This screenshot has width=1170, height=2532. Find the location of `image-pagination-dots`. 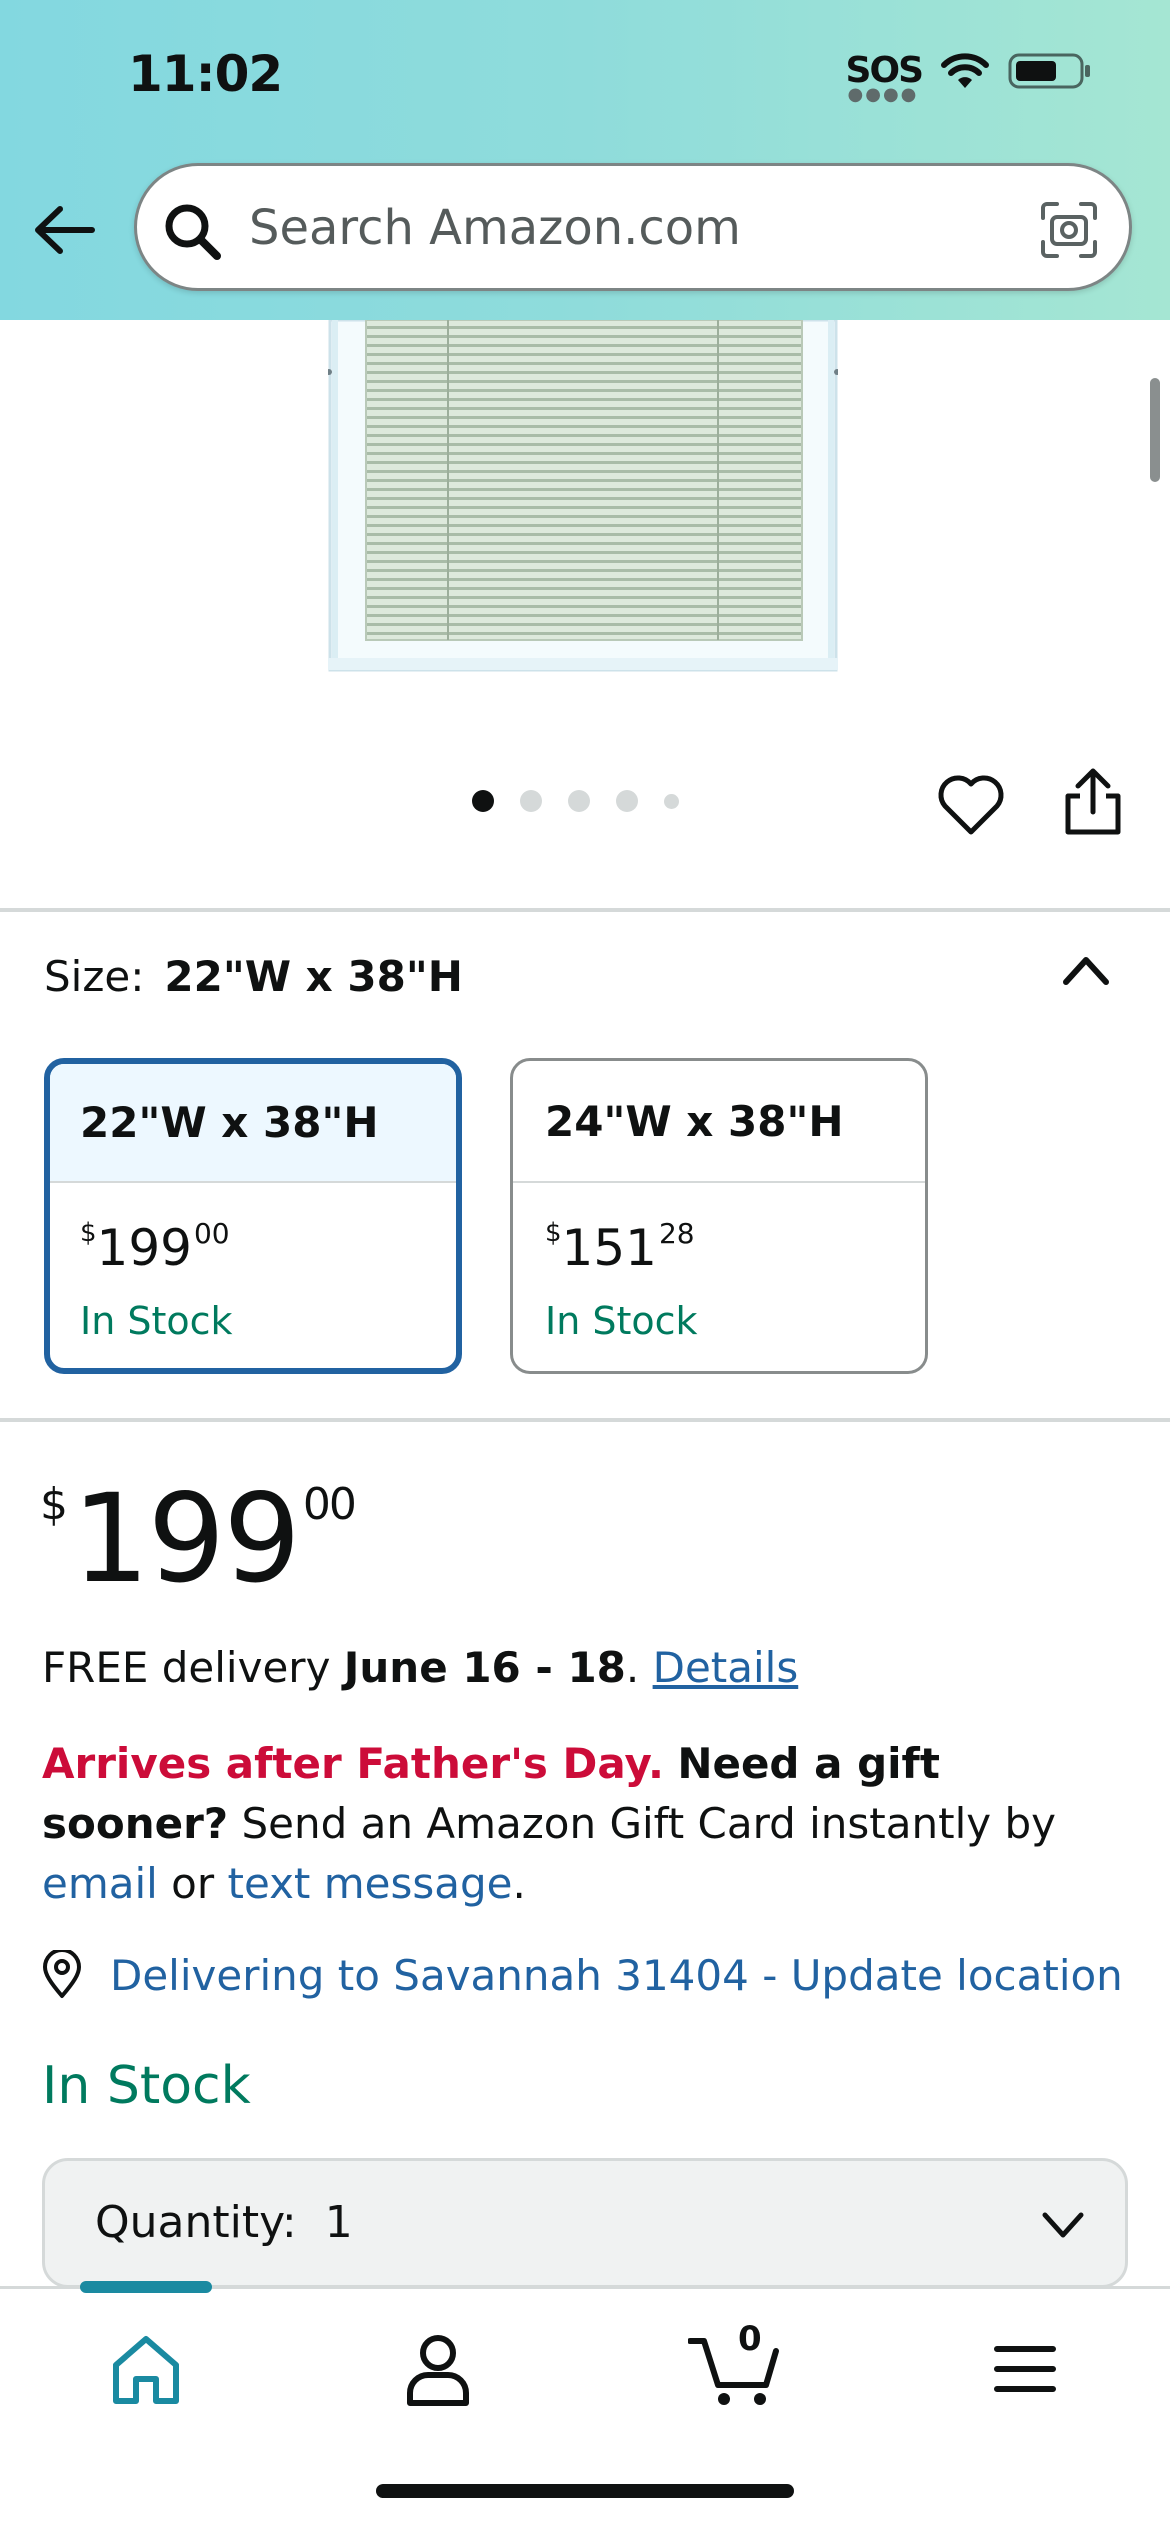

image-pagination-dots is located at coordinates (575, 801).